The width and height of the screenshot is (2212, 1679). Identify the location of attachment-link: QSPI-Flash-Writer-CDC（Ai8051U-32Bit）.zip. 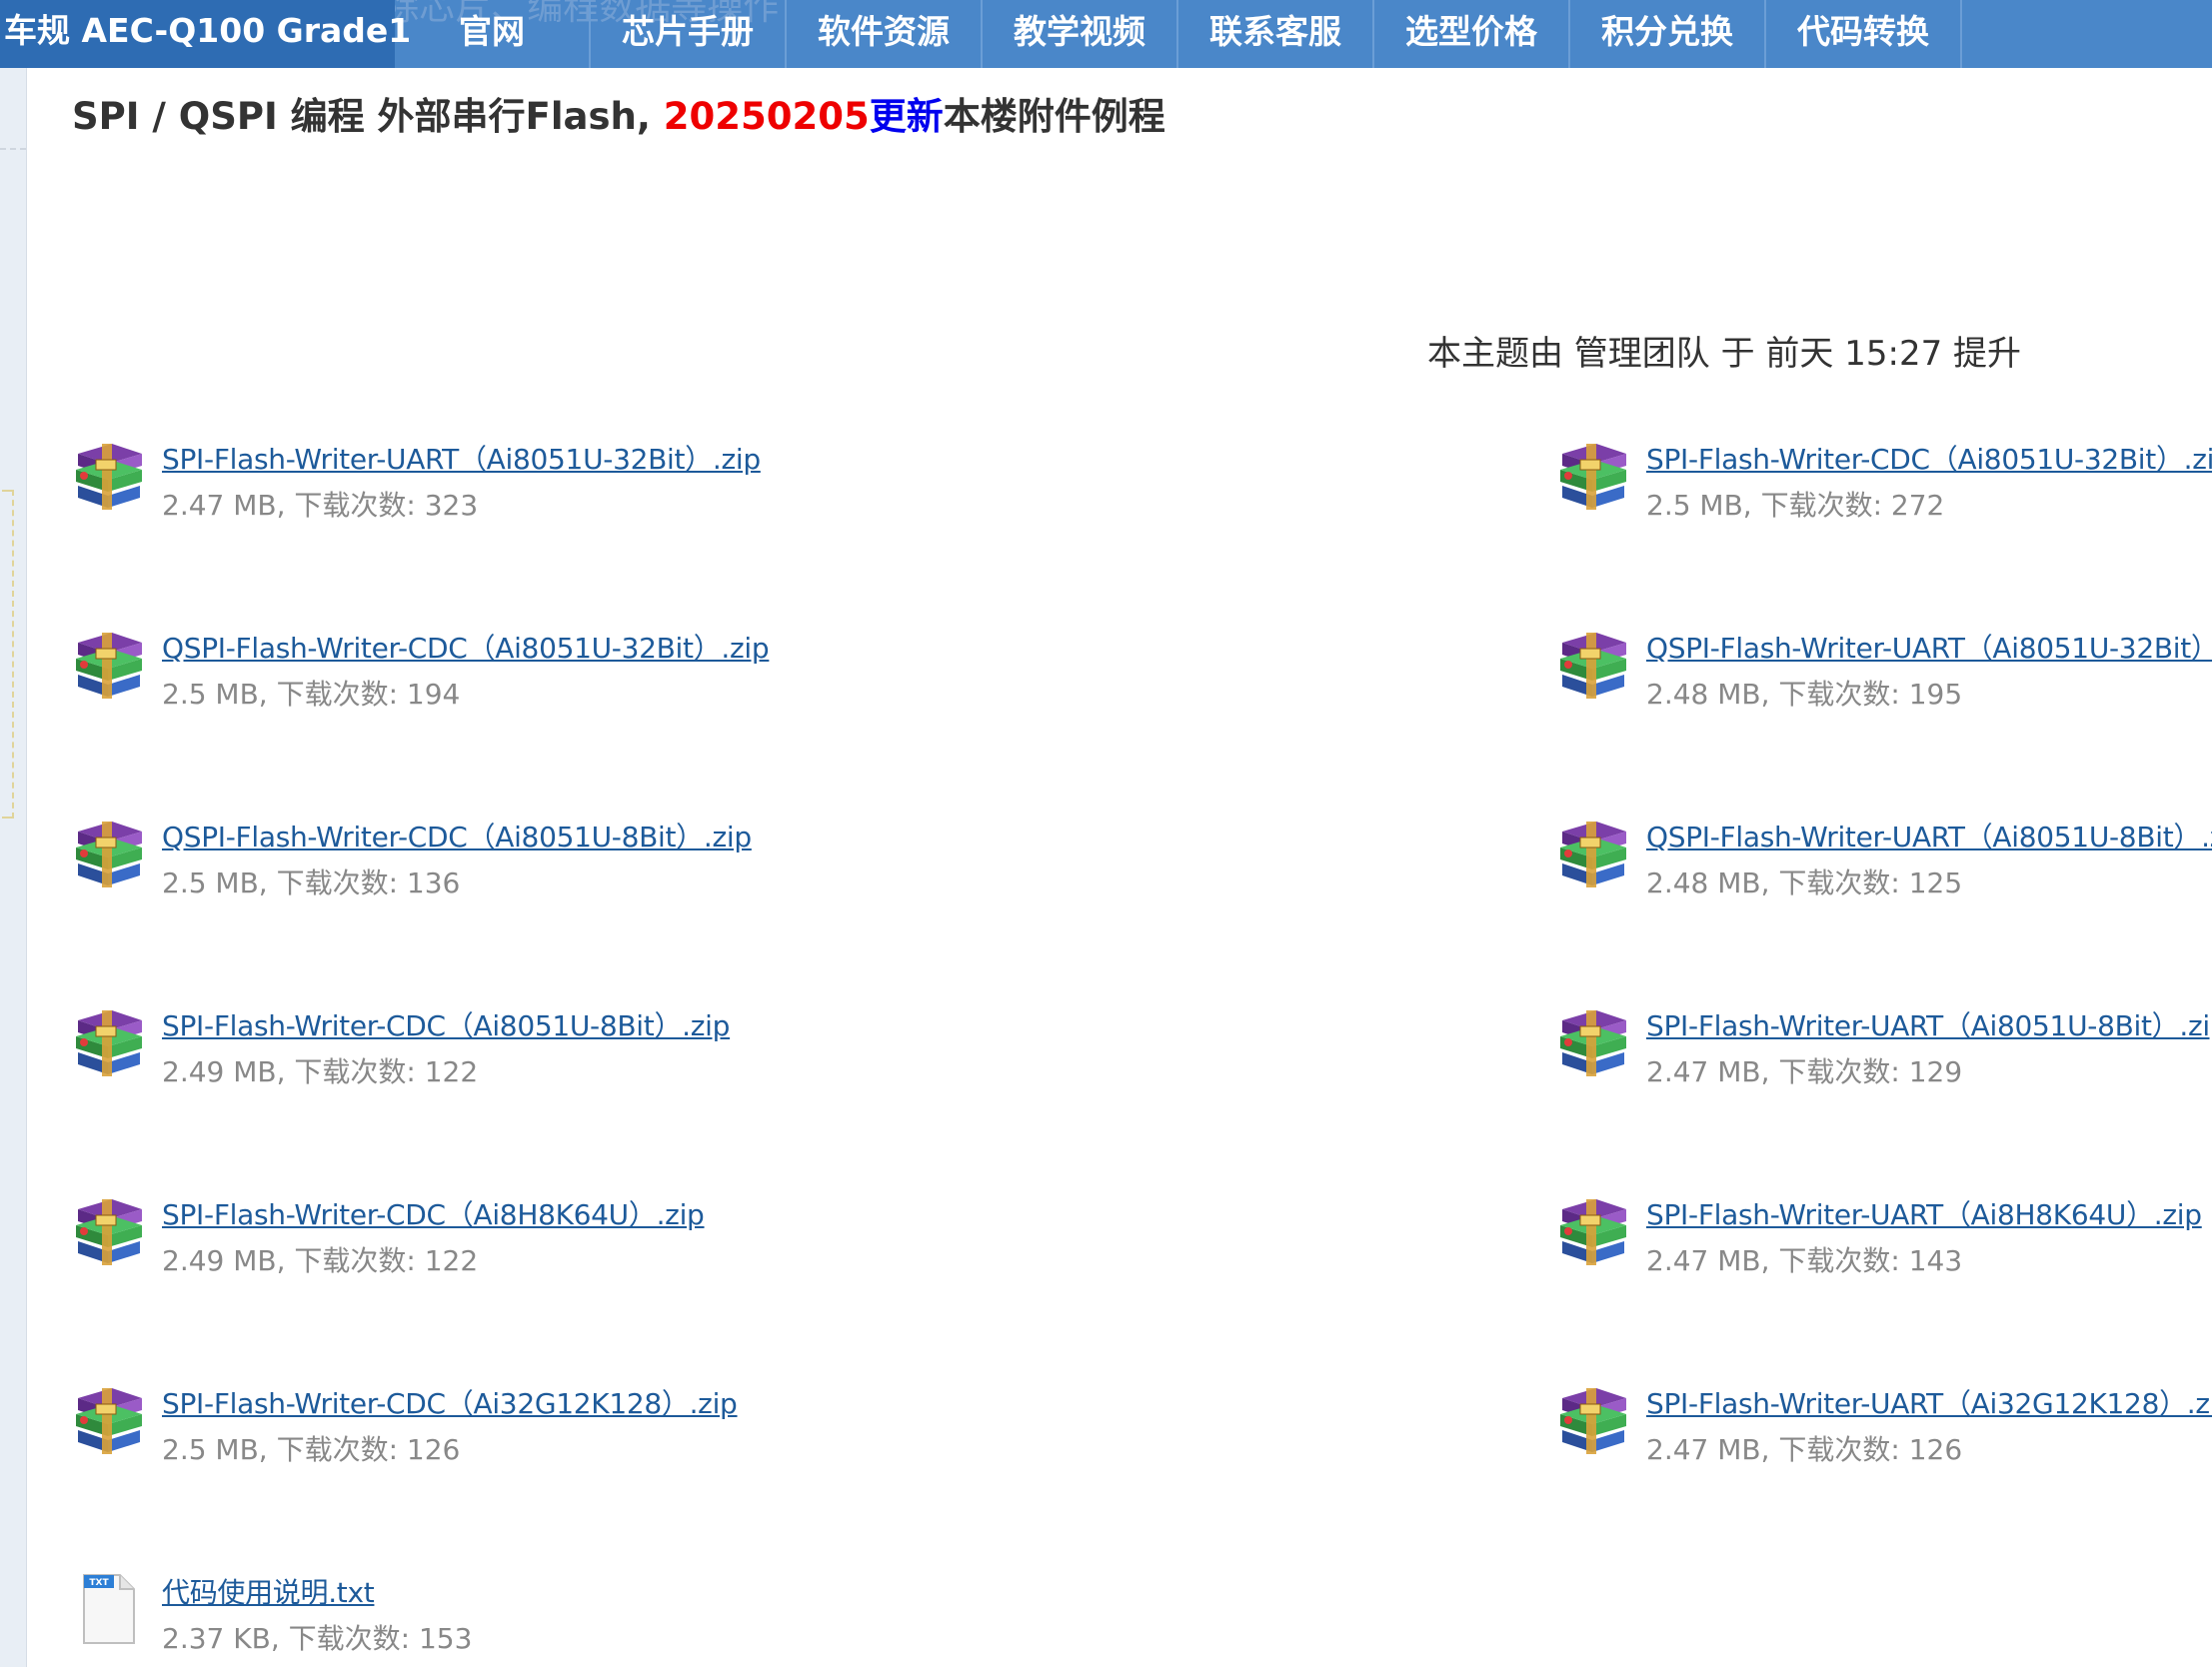
(466, 647).